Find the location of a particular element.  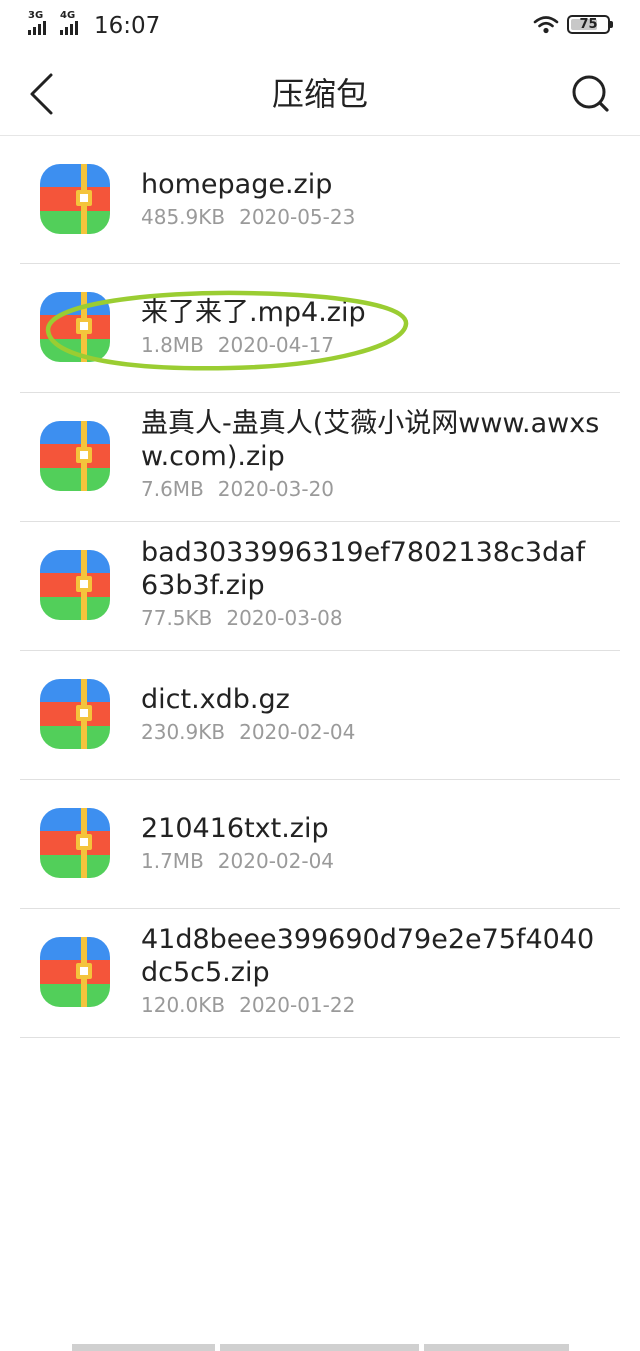

network-4g-signal-icon: 4G is located at coordinates (72, 23).